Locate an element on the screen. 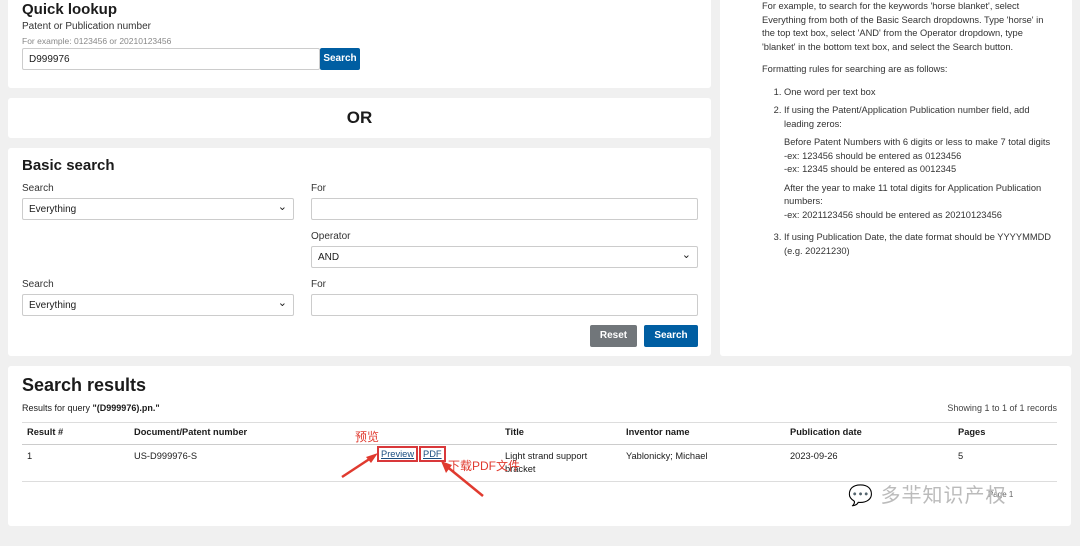  results-title: Search results is located at coordinates (84, 385).